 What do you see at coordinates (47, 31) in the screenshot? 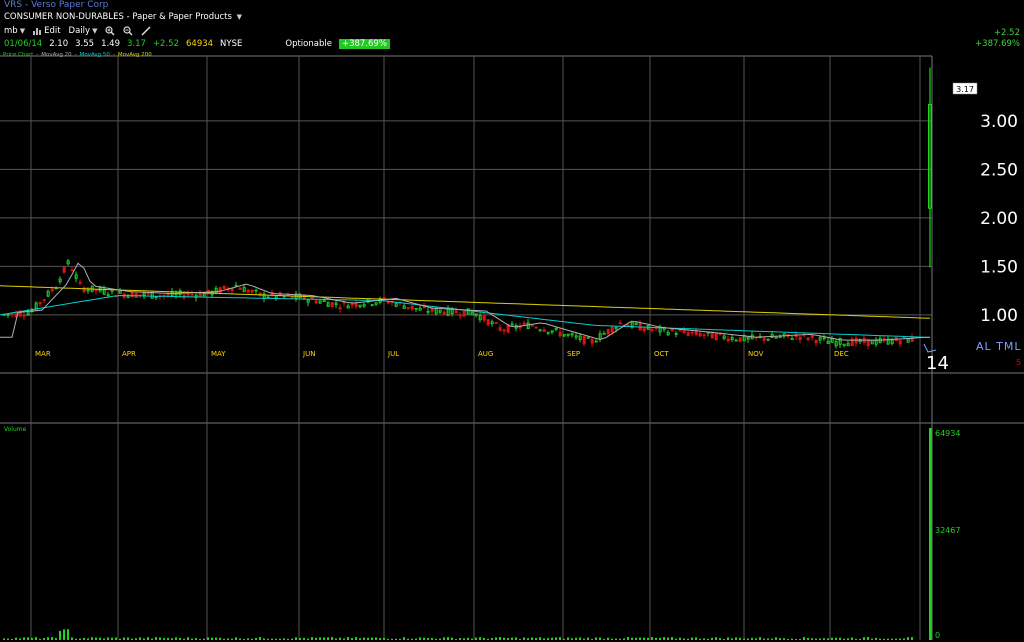
I see `edit-button: Edit` at bounding box center [47, 31].